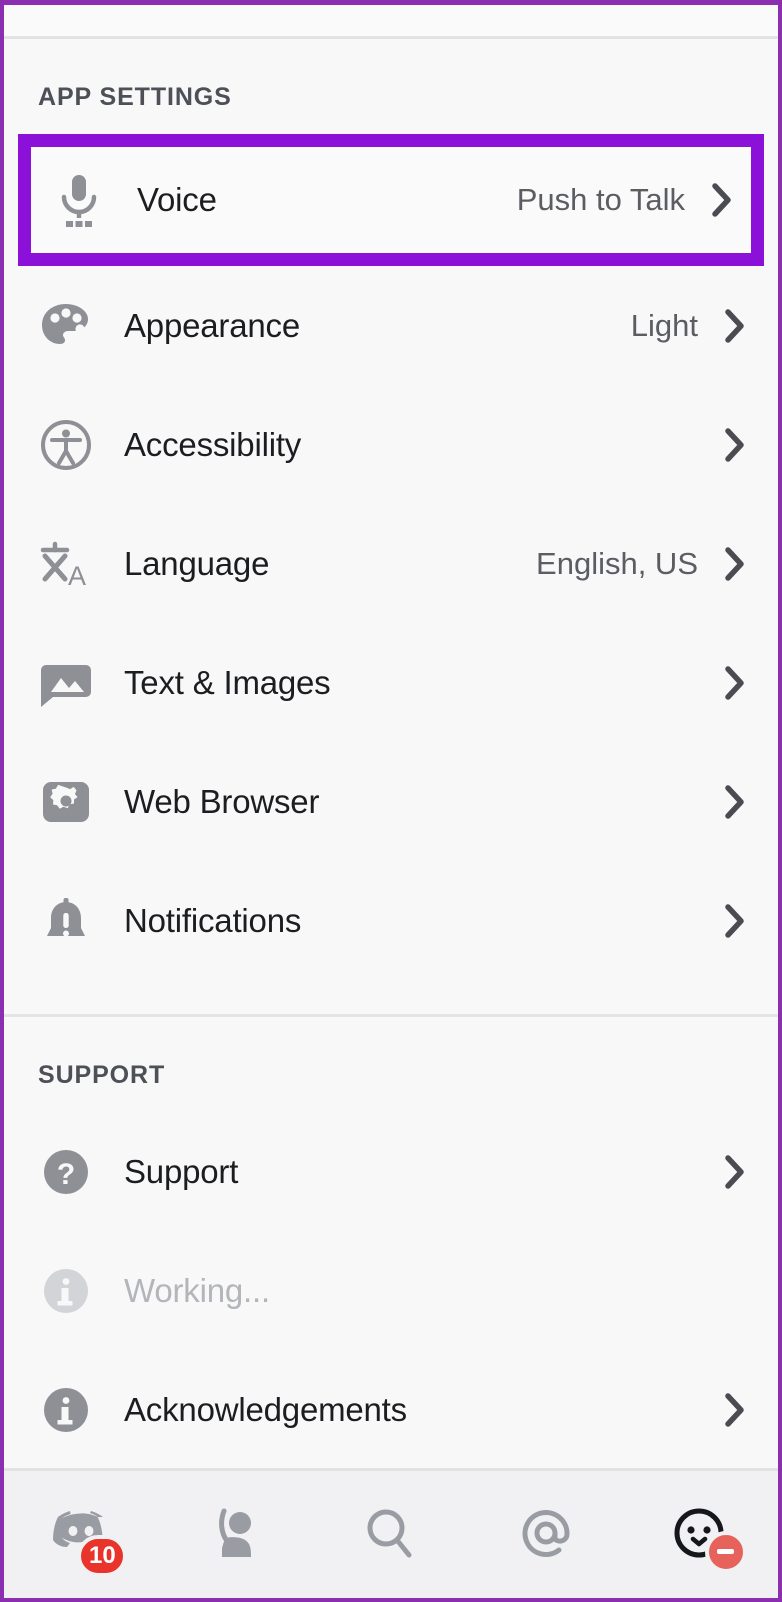  Describe the element at coordinates (66, 802) in the screenshot. I see `gear-square-icon` at that location.